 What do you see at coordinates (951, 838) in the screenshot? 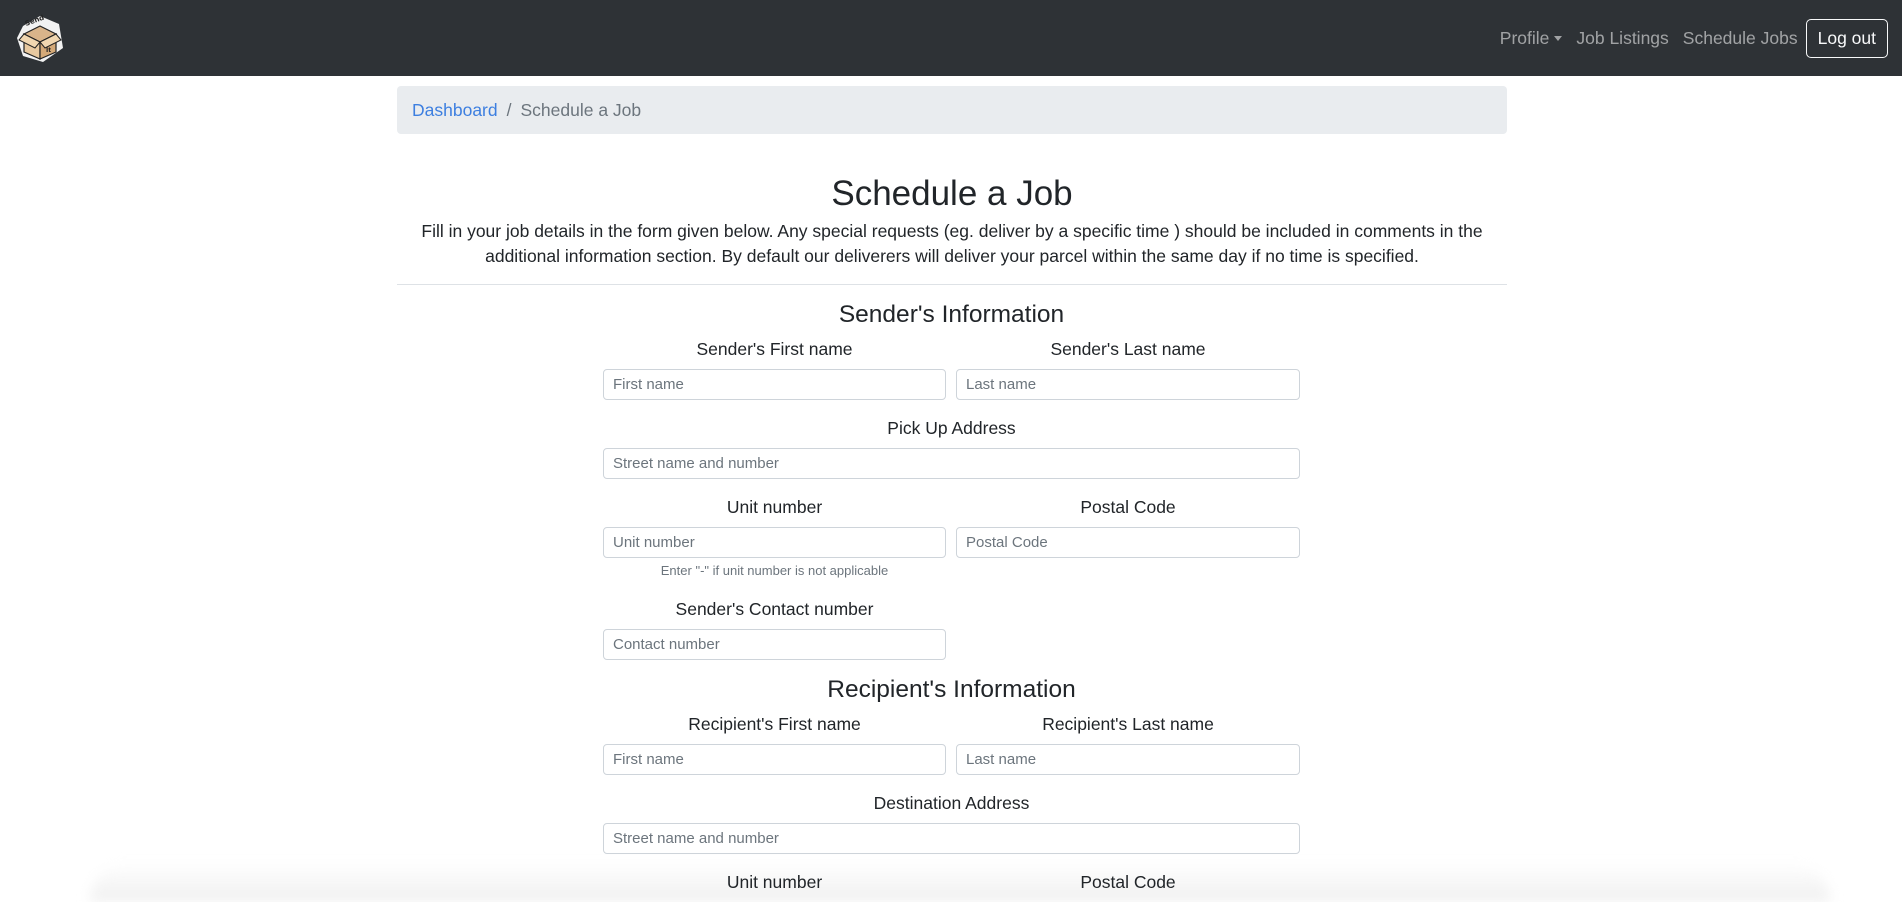
I see `destination-address-input` at bounding box center [951, 838].